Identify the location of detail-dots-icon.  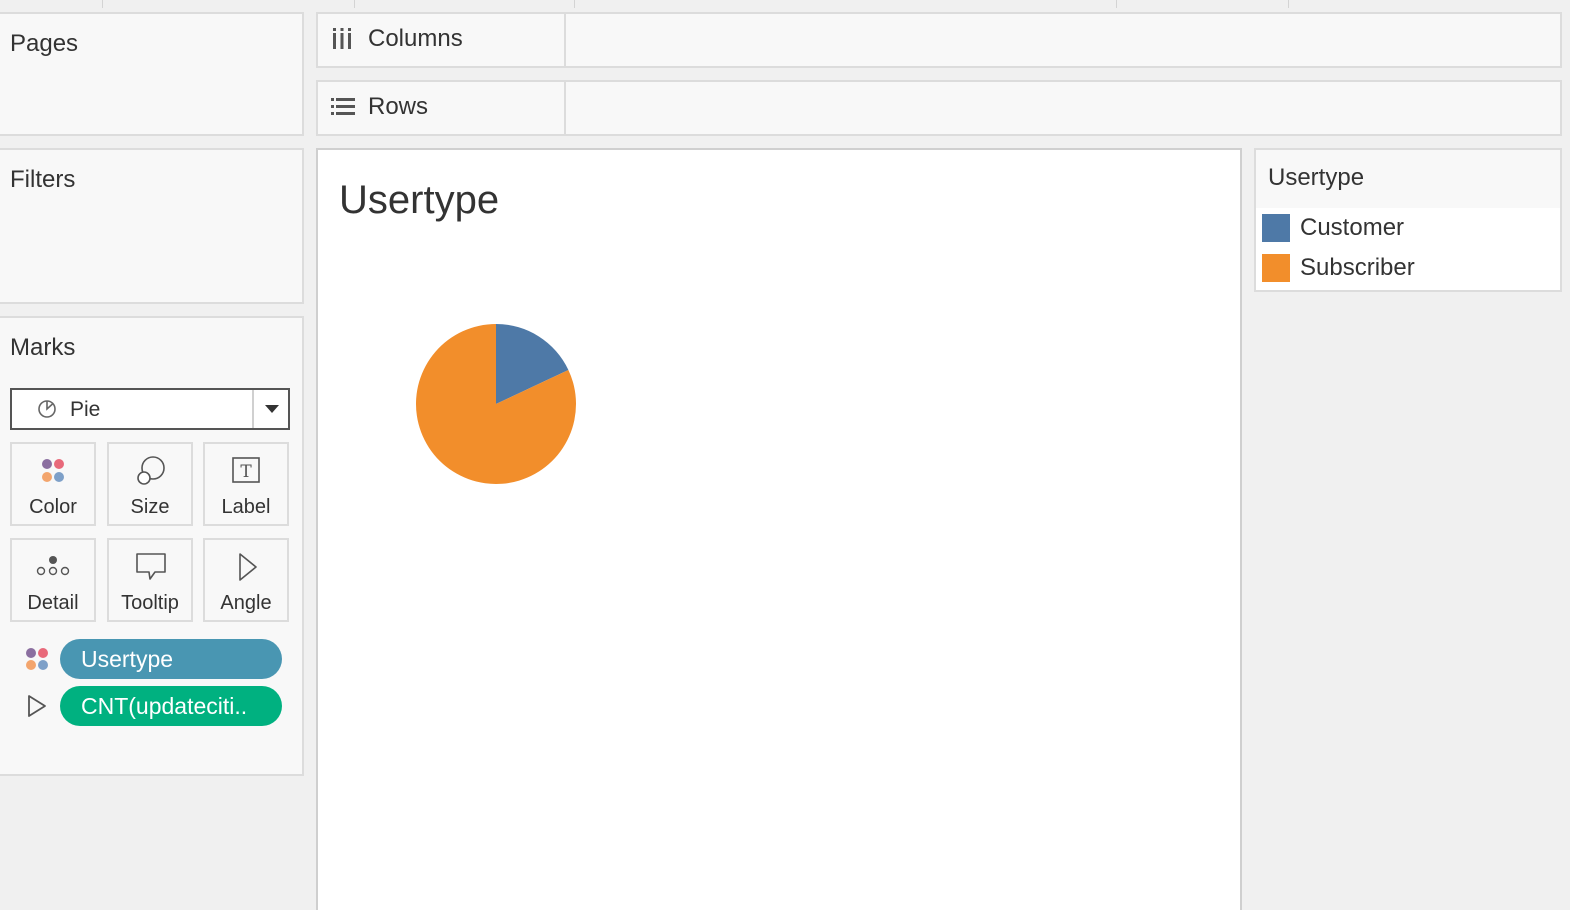
(53, 566).